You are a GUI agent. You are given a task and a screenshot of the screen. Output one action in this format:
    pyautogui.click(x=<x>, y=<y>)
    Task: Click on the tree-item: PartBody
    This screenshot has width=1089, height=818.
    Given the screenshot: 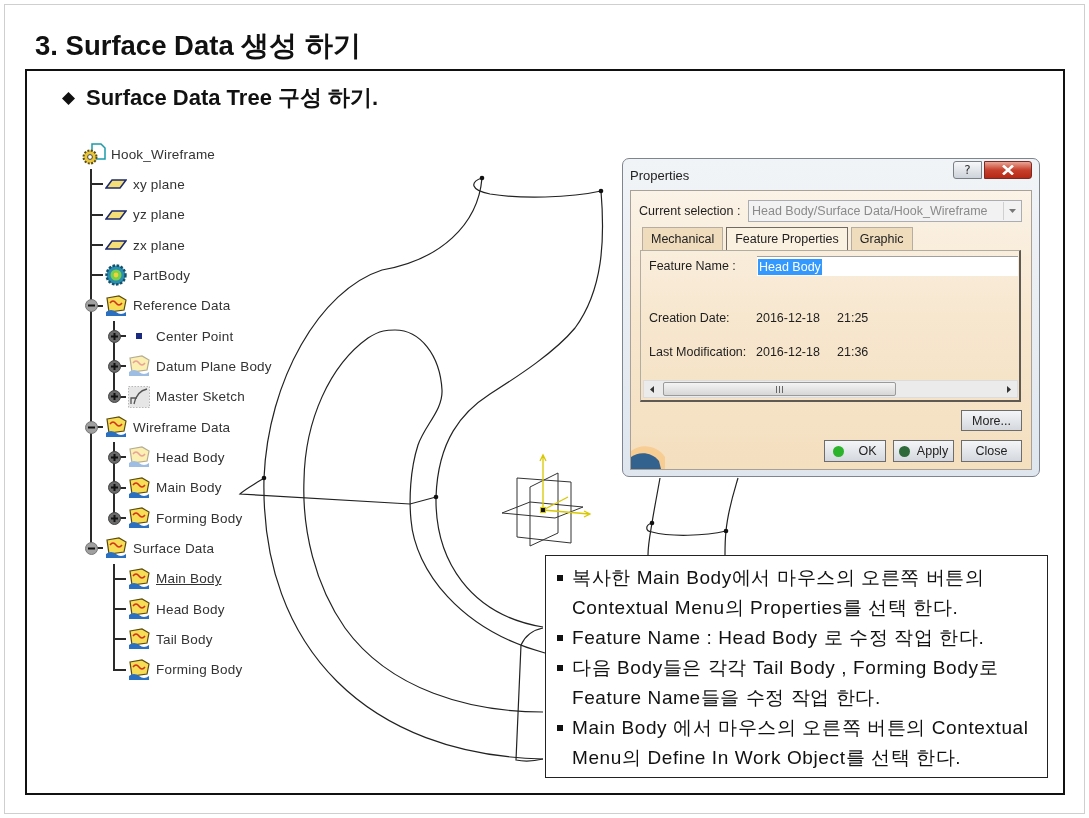 What is the action you would take?
    pyautogui.click(x=162, y=275)
    